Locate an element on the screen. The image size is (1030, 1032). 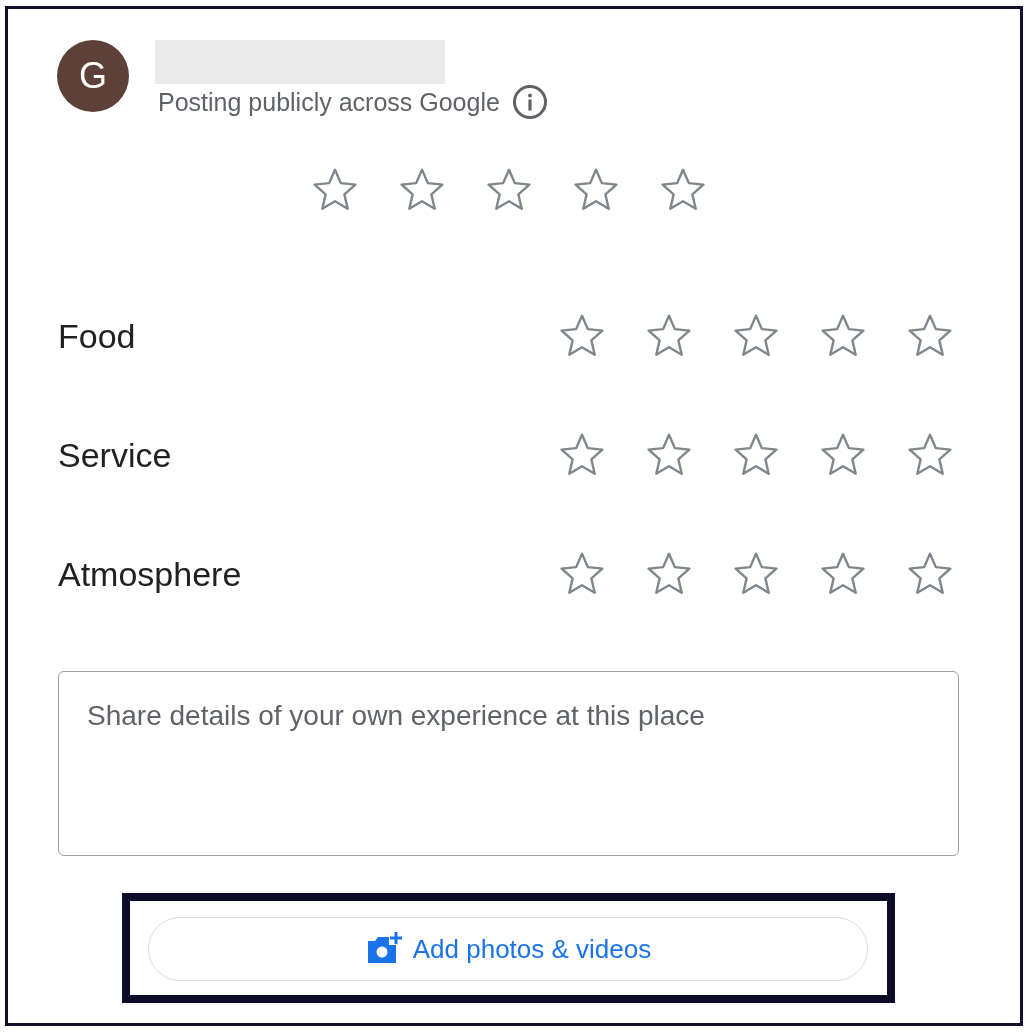
add-photos-button: Add photos & videos is located at coordinates (508, 949).